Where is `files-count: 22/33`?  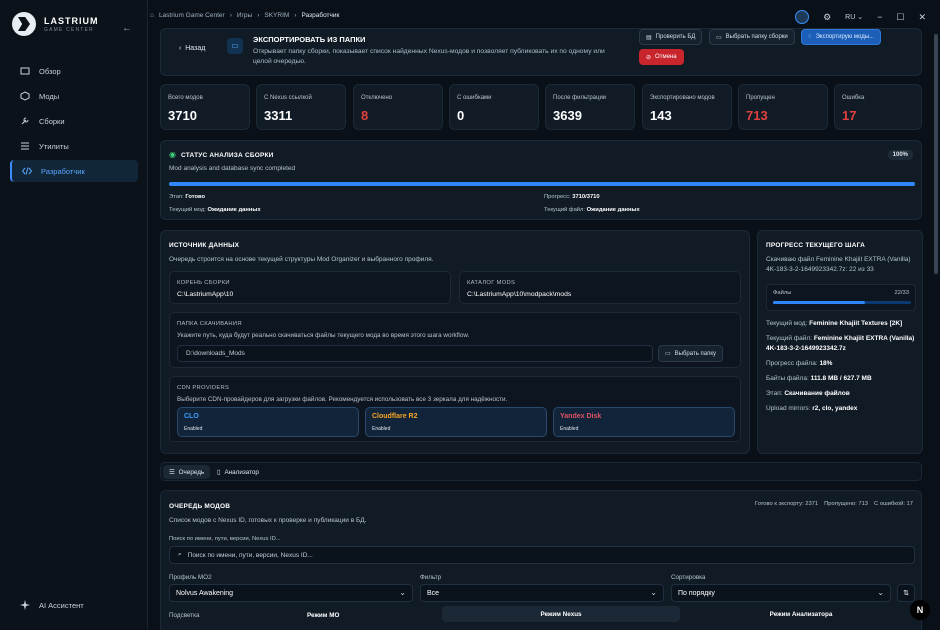
files-count: 22/33 is located at coordinates (901, 293).